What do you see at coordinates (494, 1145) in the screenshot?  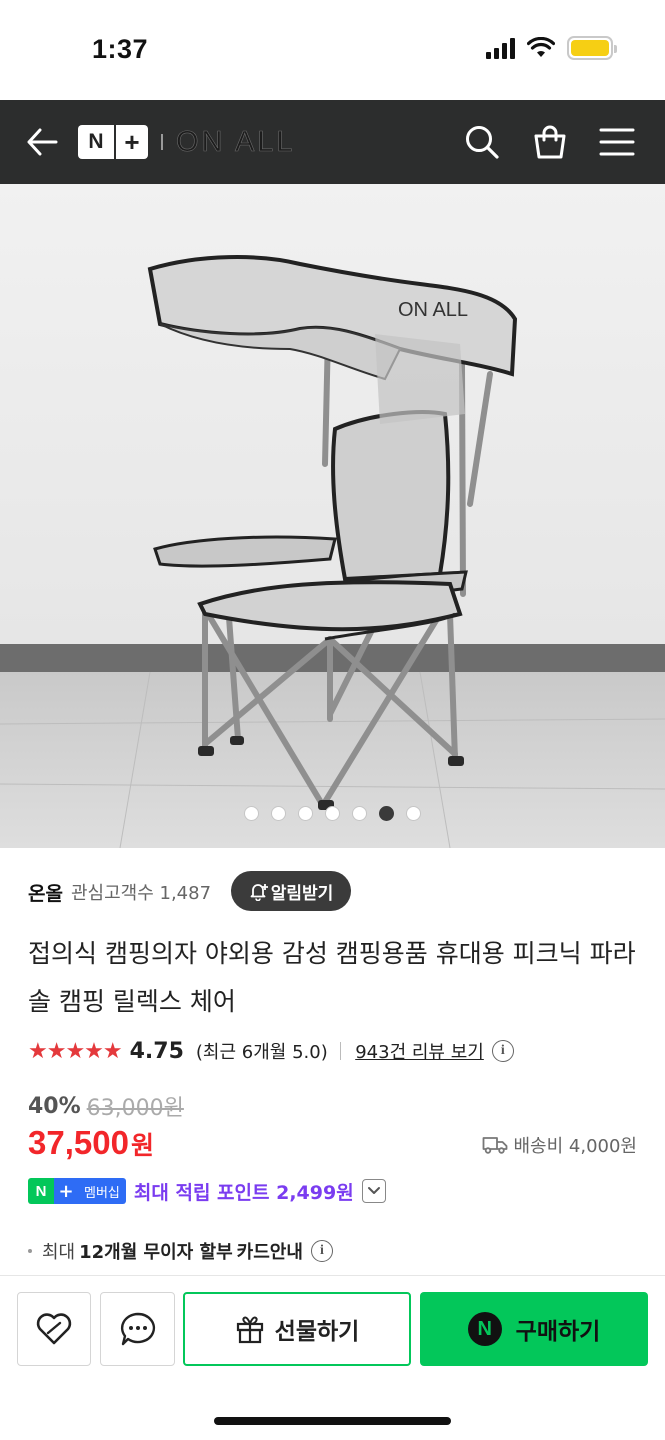 I see `delivery-truck-icon` at bounding box center [494, 1145].